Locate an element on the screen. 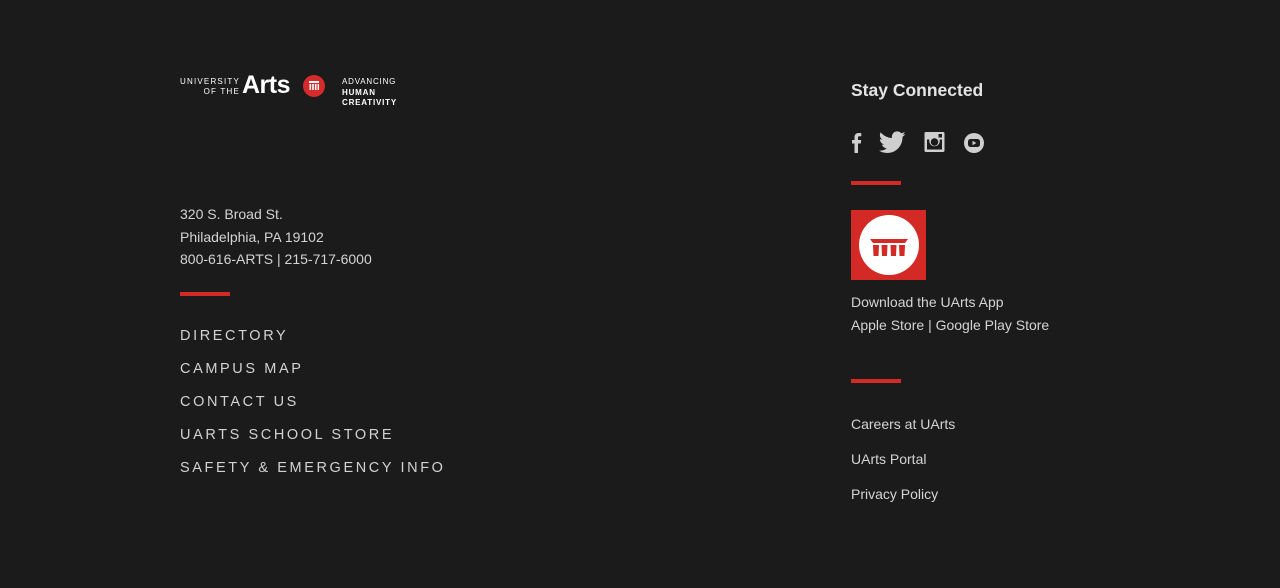  apple-store-link: Apple Store is located at coordinates (887, 325).